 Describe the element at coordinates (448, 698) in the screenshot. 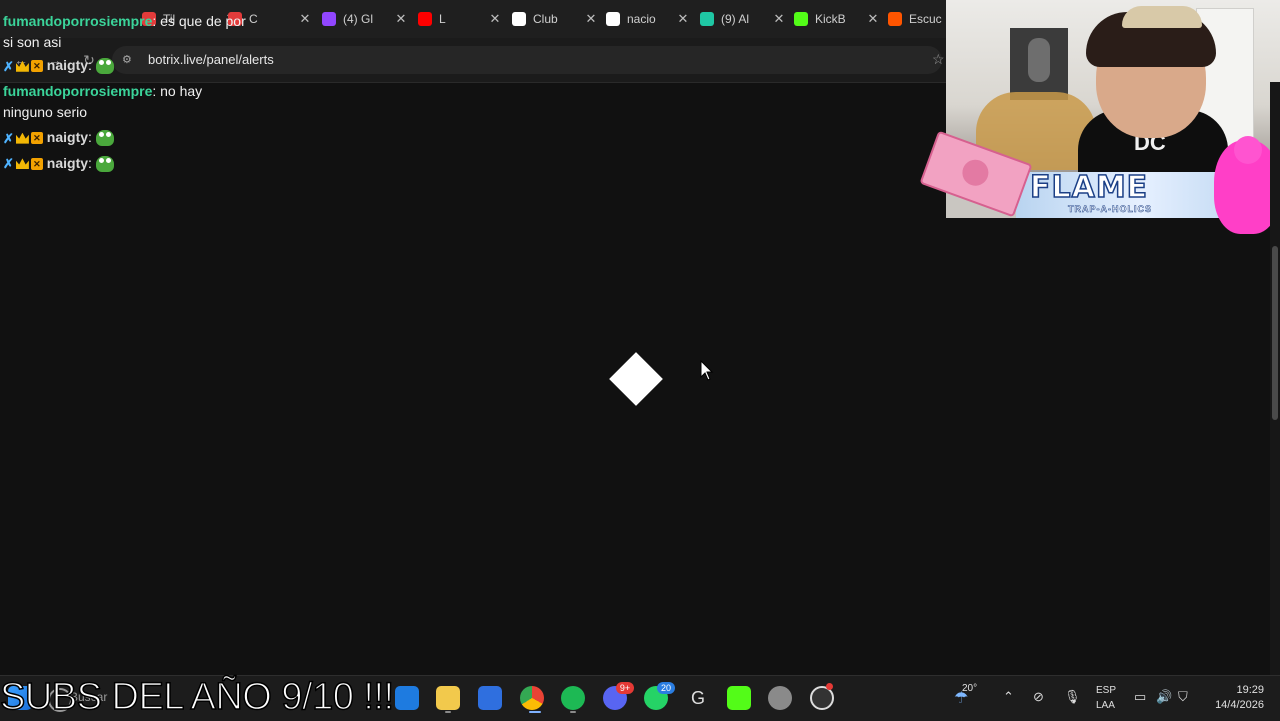

I see `file-explorer-icon` at that location.